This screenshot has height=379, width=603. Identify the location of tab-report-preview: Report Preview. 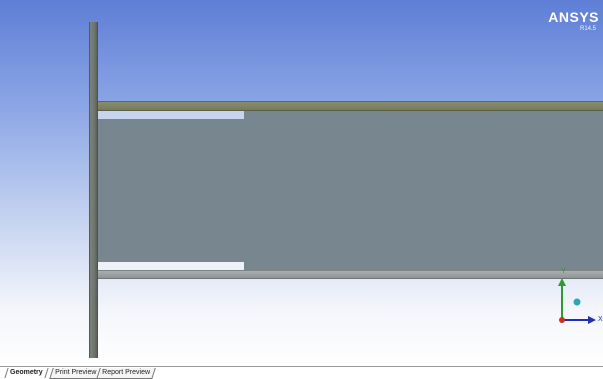
(126, 373).